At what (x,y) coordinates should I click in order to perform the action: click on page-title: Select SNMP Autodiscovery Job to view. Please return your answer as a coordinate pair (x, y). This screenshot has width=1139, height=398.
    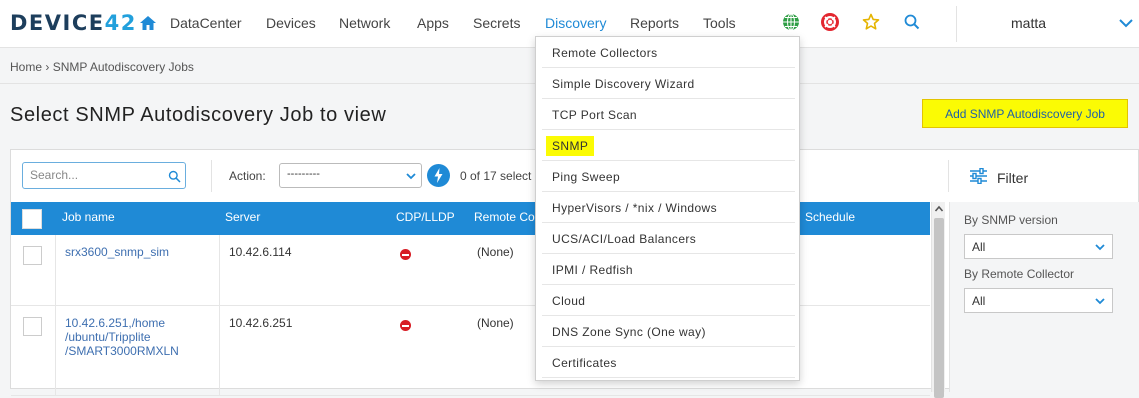
    Looking at the image, I should click on (198, 115).